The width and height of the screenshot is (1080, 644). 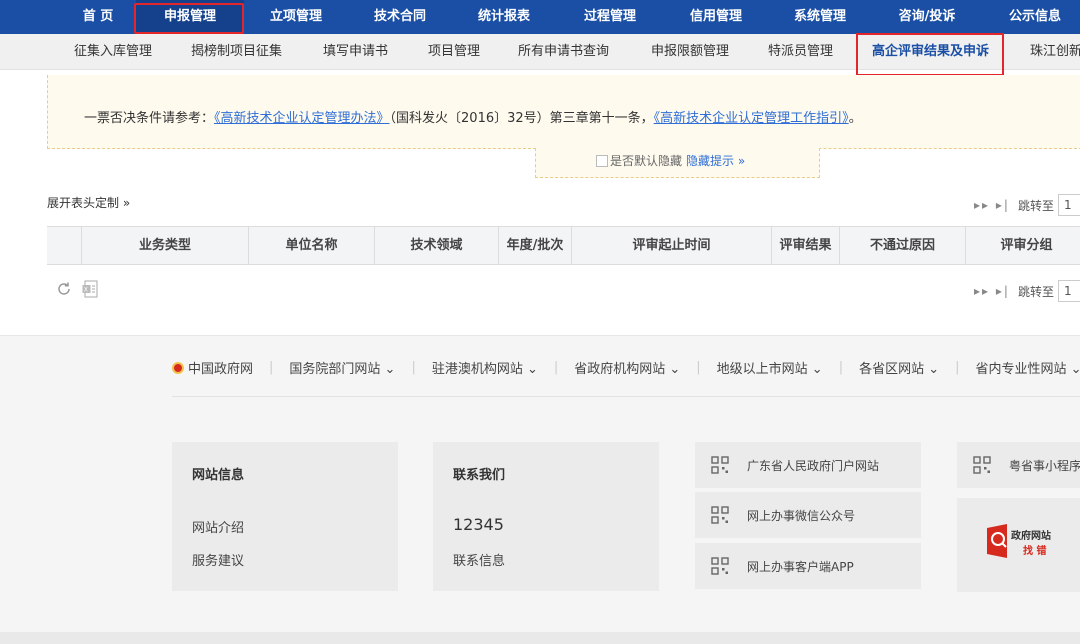 What do you see at coordinates (218, 559) in the screenshot?
I see `service-suggestion-link: 服务建议` at bounding box center [218, 559].